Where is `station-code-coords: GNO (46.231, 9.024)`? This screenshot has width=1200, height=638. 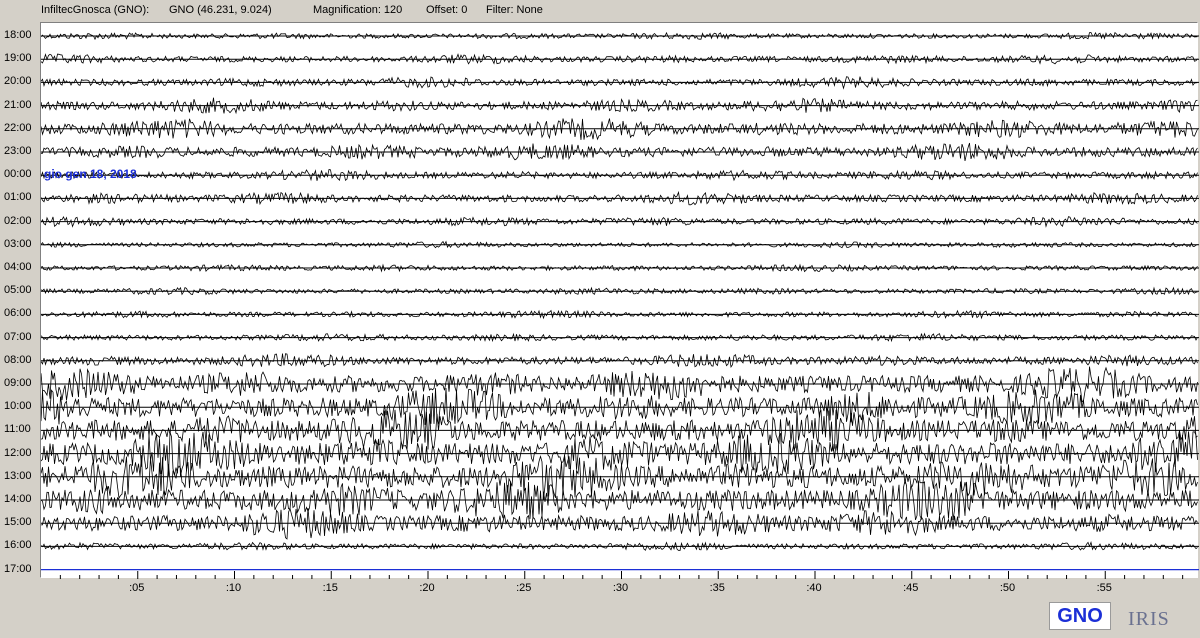 station-code-coords: GNO (46.231, 9.024) is located at coordinates (220, 10).